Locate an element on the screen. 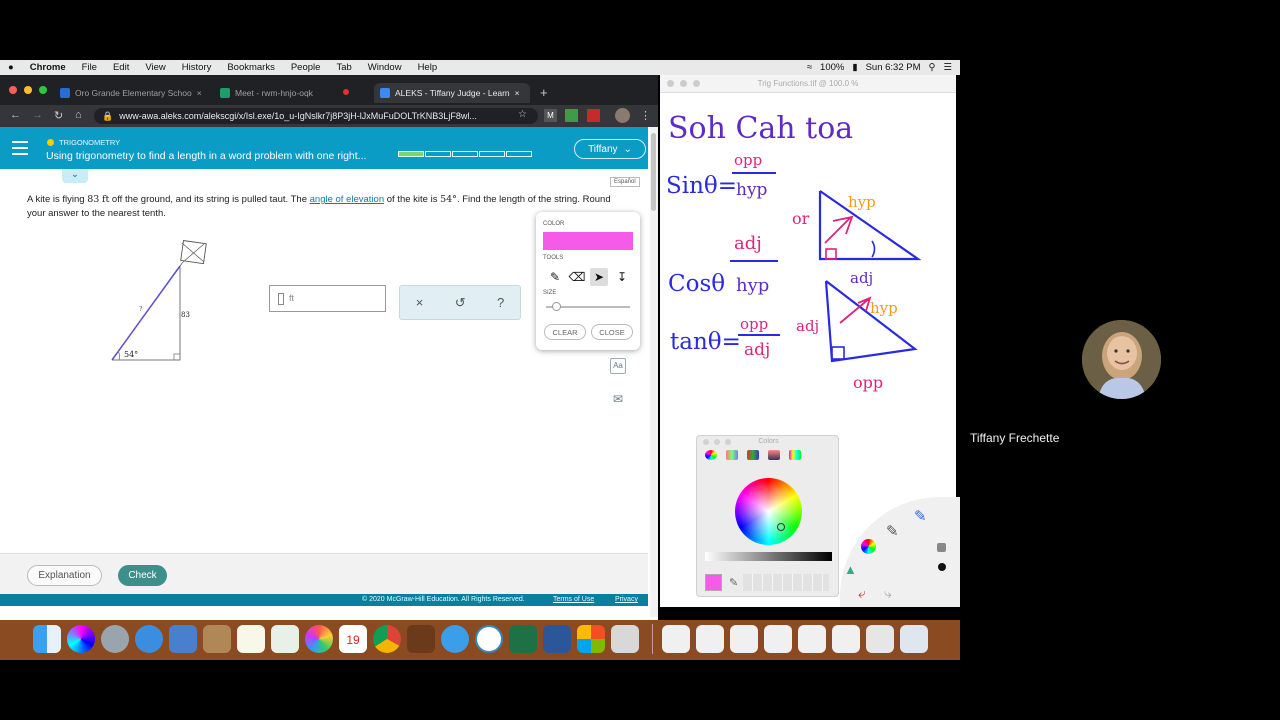 This screenshot has height=720, width=1280. office-icon is located at coordinates (591, 639).